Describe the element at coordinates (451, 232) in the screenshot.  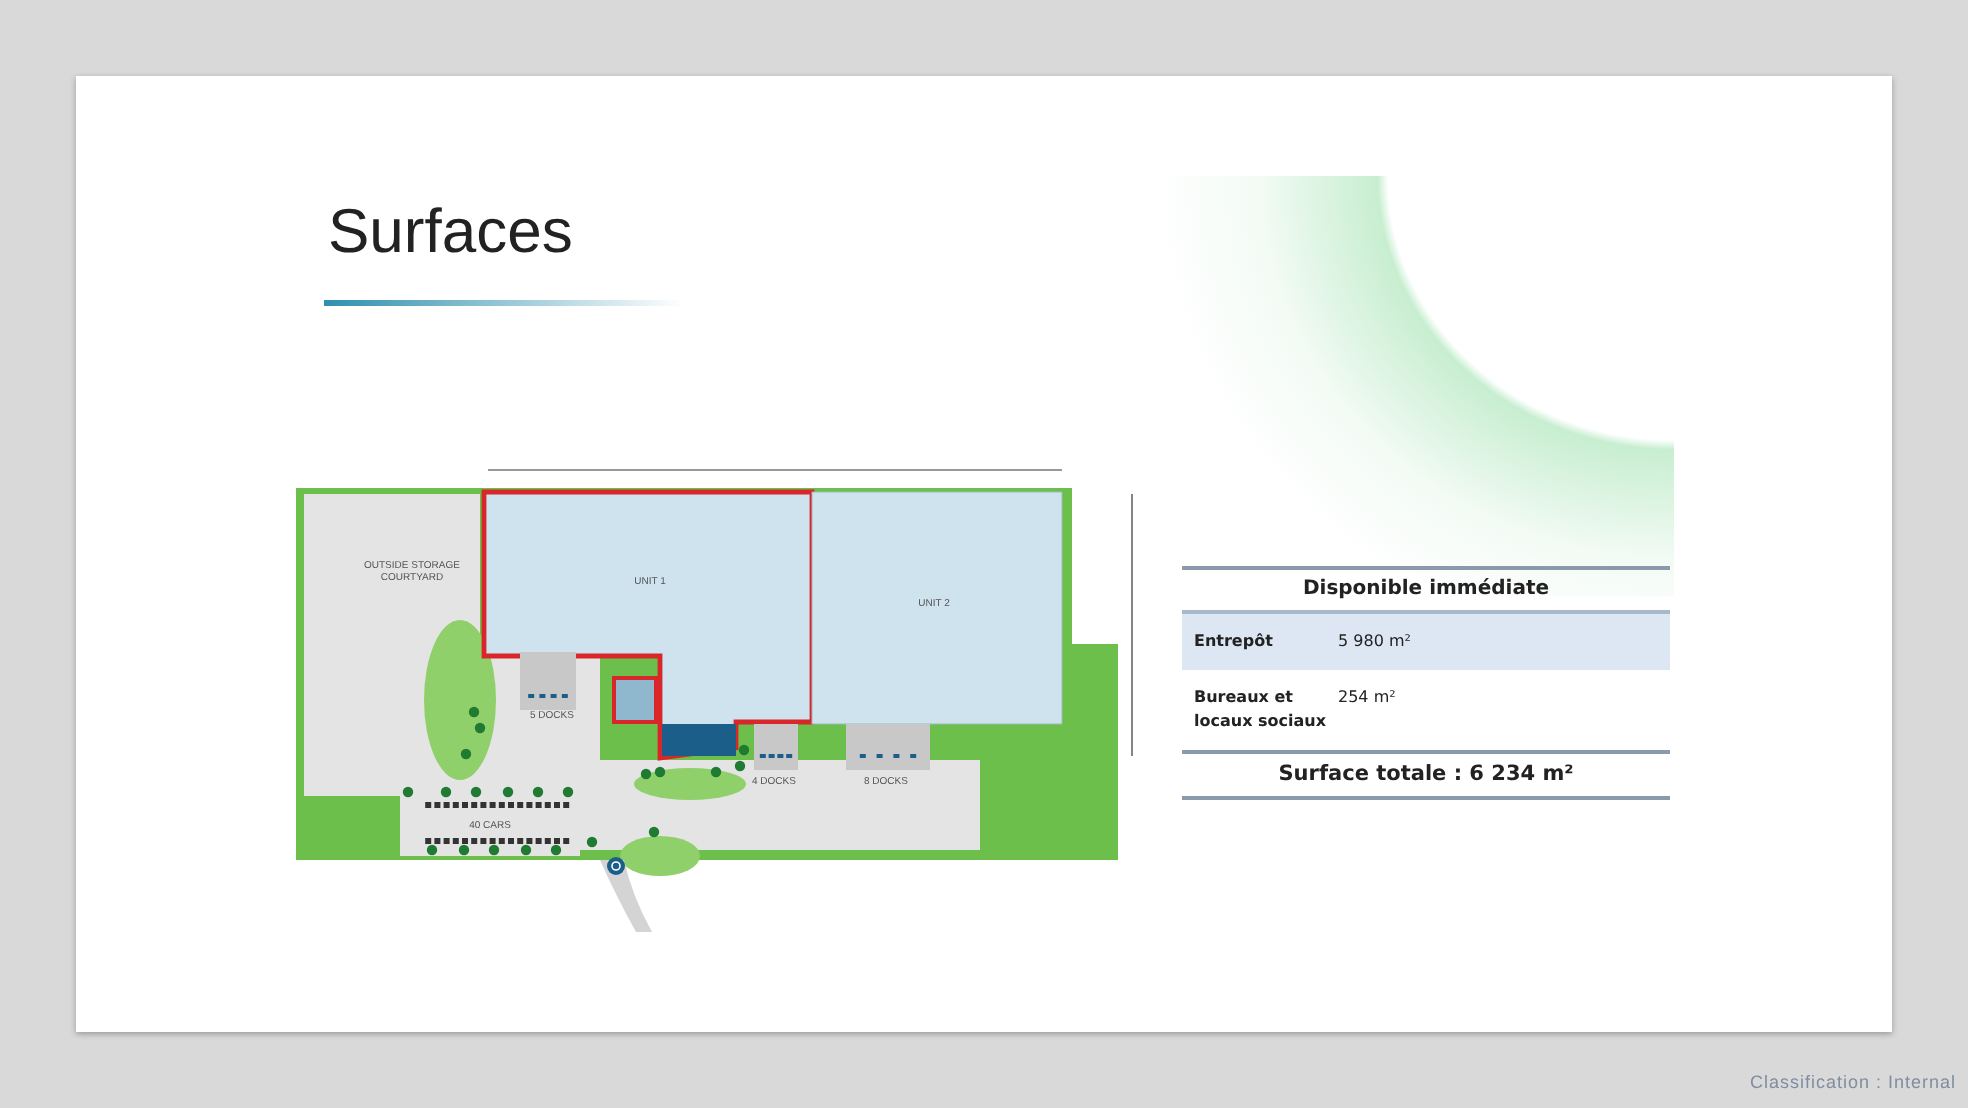
I see `slide-title: Surfaces` at that location.